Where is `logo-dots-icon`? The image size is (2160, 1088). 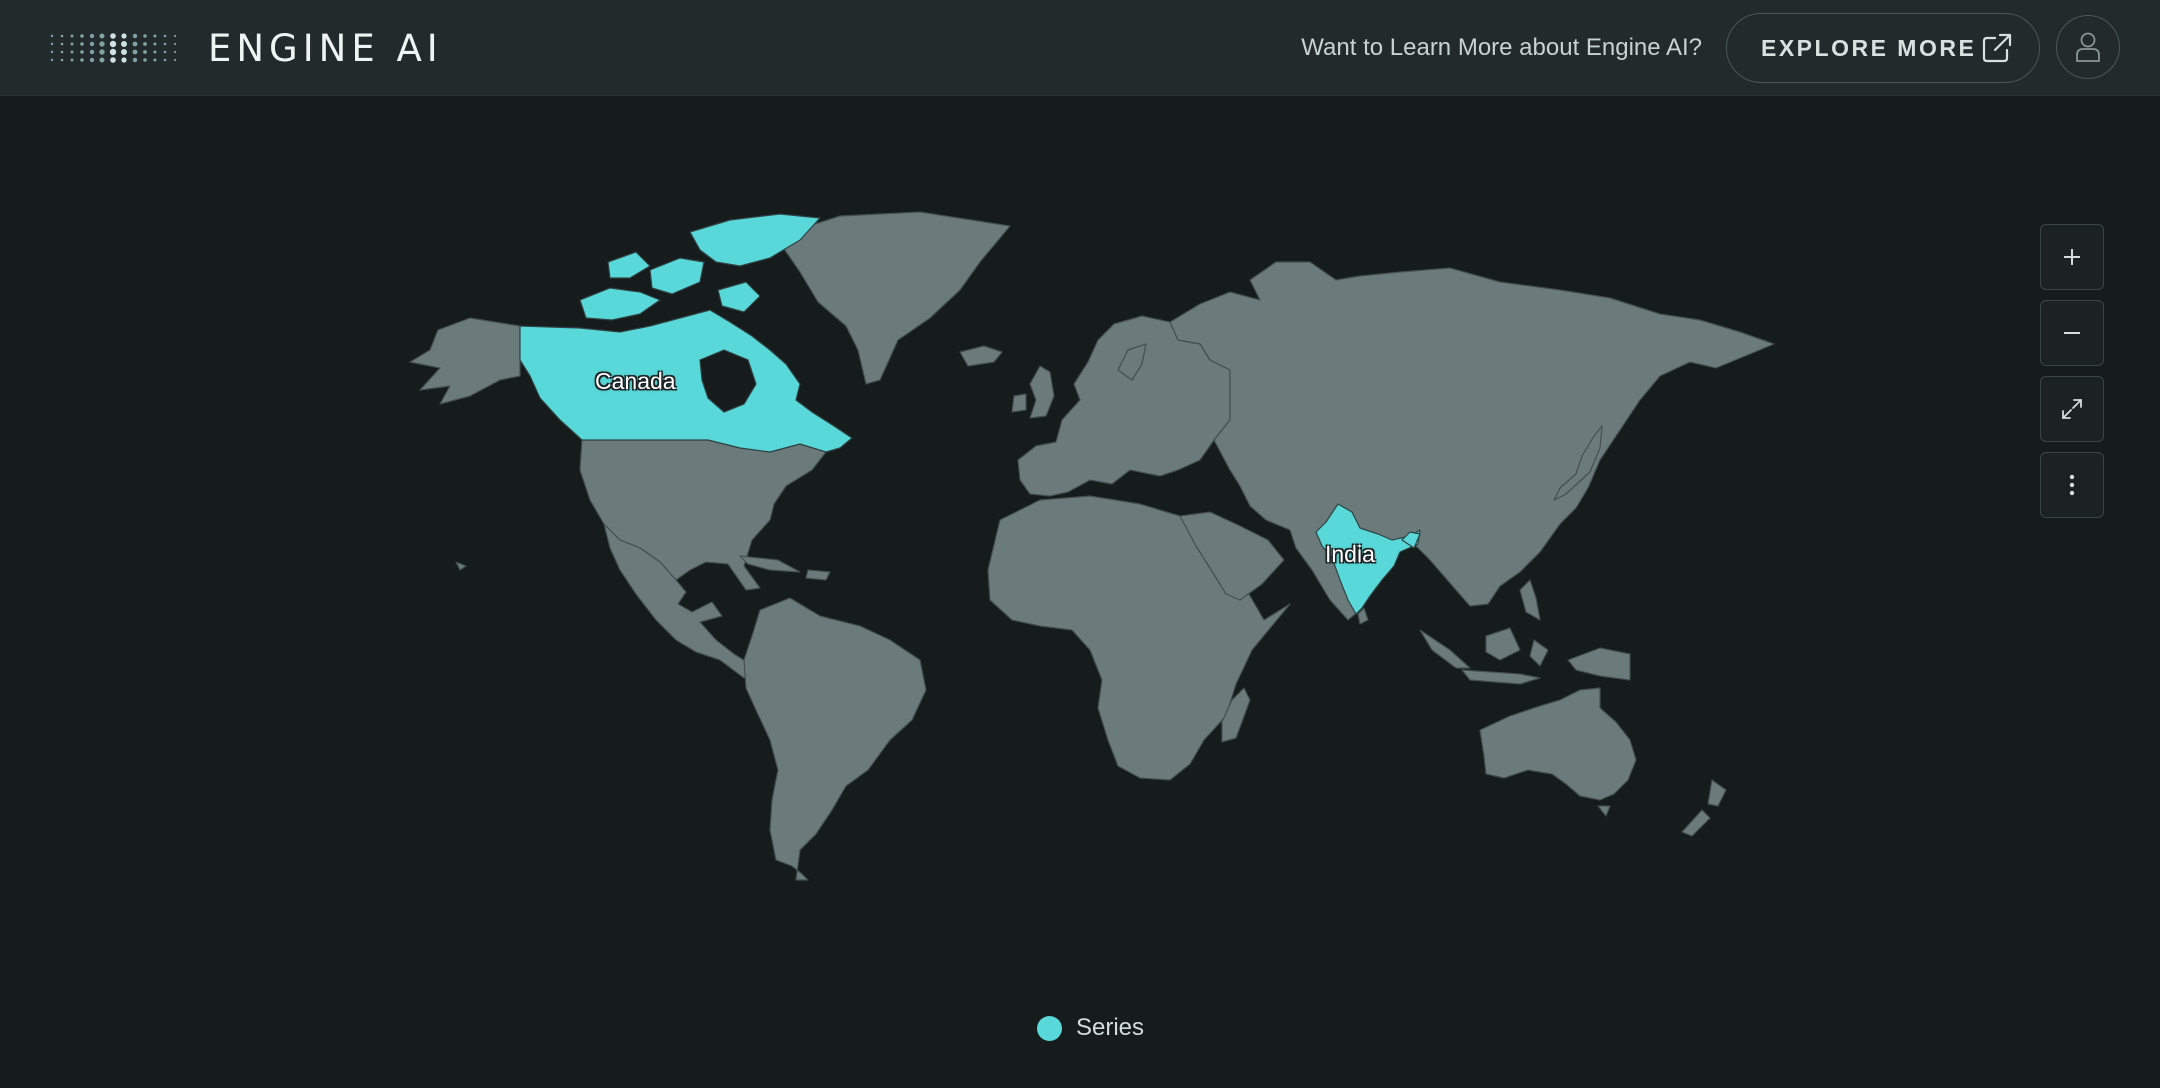
logo-dots-icon is located at coordinates (113, 48).